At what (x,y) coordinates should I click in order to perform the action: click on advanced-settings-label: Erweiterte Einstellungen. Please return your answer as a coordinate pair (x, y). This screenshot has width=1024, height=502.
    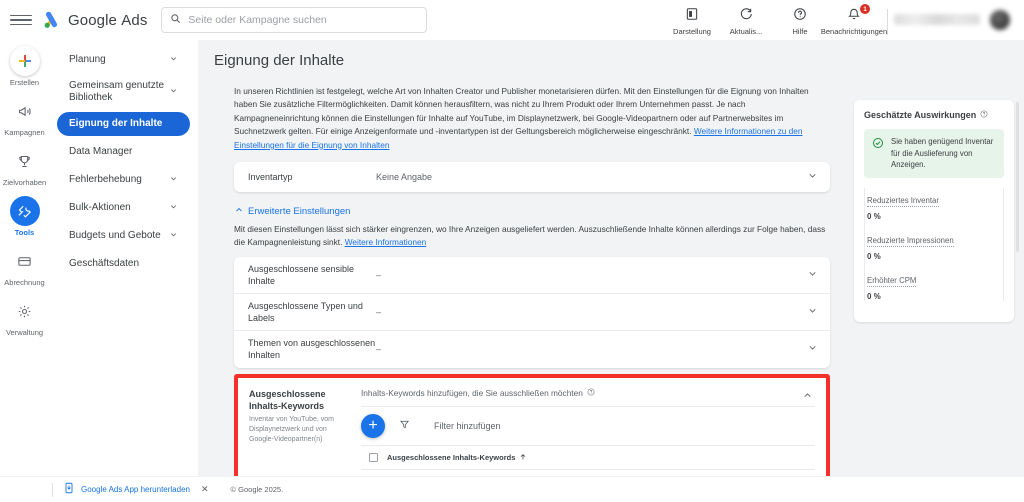
    Looking at the image, I should click on (299, 212).